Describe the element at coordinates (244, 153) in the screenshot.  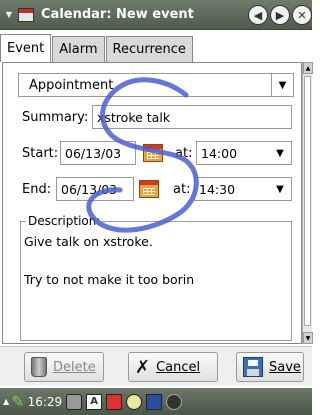
I see `start-time-select: 14:00 ▼` at that location.